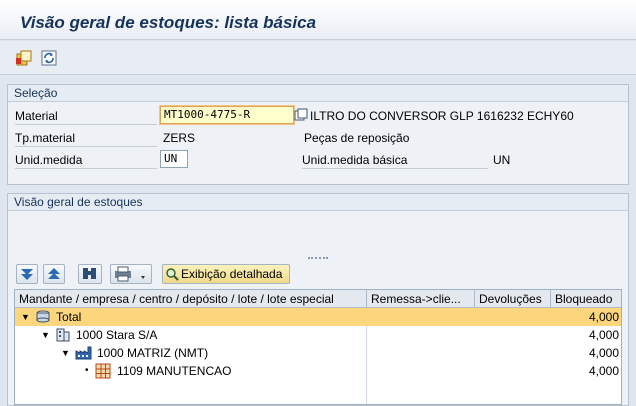 This screenshot has height=406, width=636. I want to click on unid-medida-field: UN, so click(174, 159).